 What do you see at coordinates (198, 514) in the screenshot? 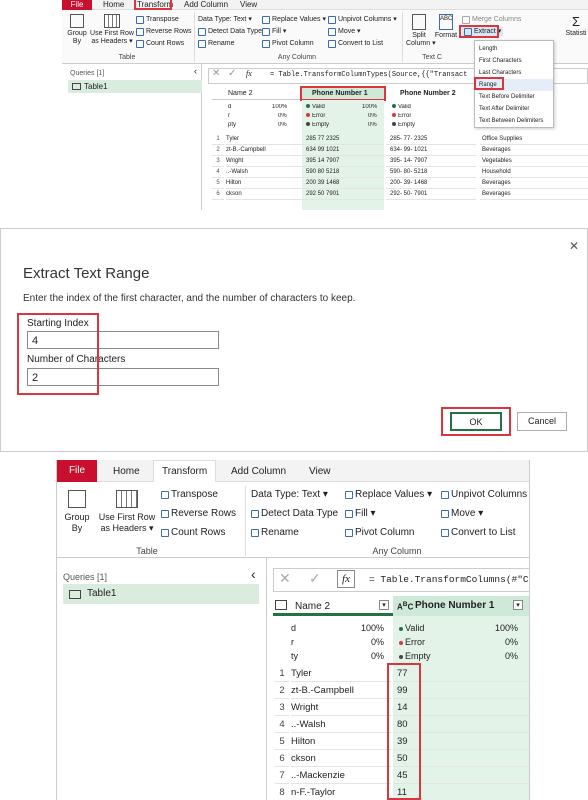
I see `bottom-reverse-rows-button: Reverse Rows` at bounding box center [198, 514].